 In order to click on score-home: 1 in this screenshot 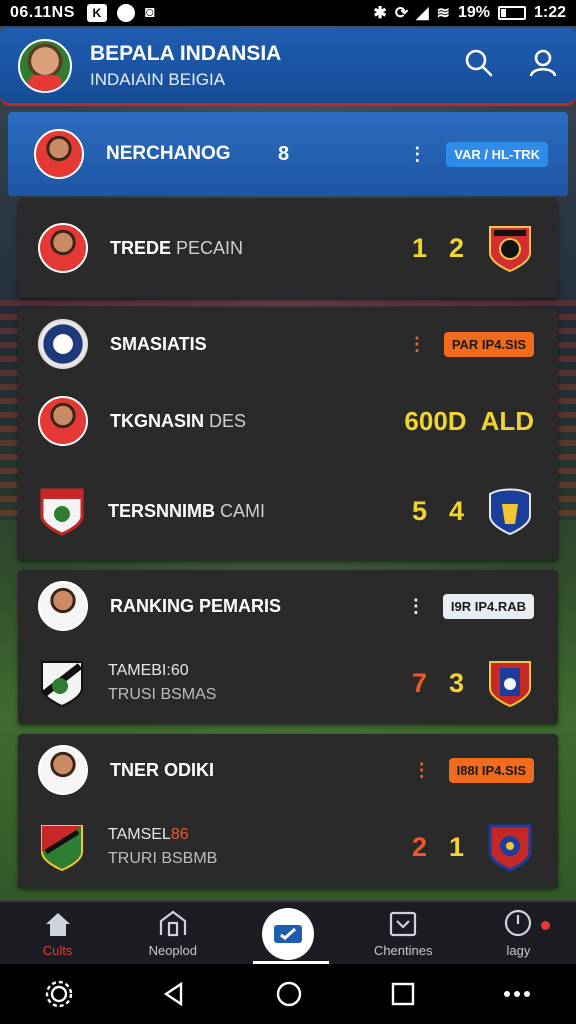, I will do `click(419, 247)`.